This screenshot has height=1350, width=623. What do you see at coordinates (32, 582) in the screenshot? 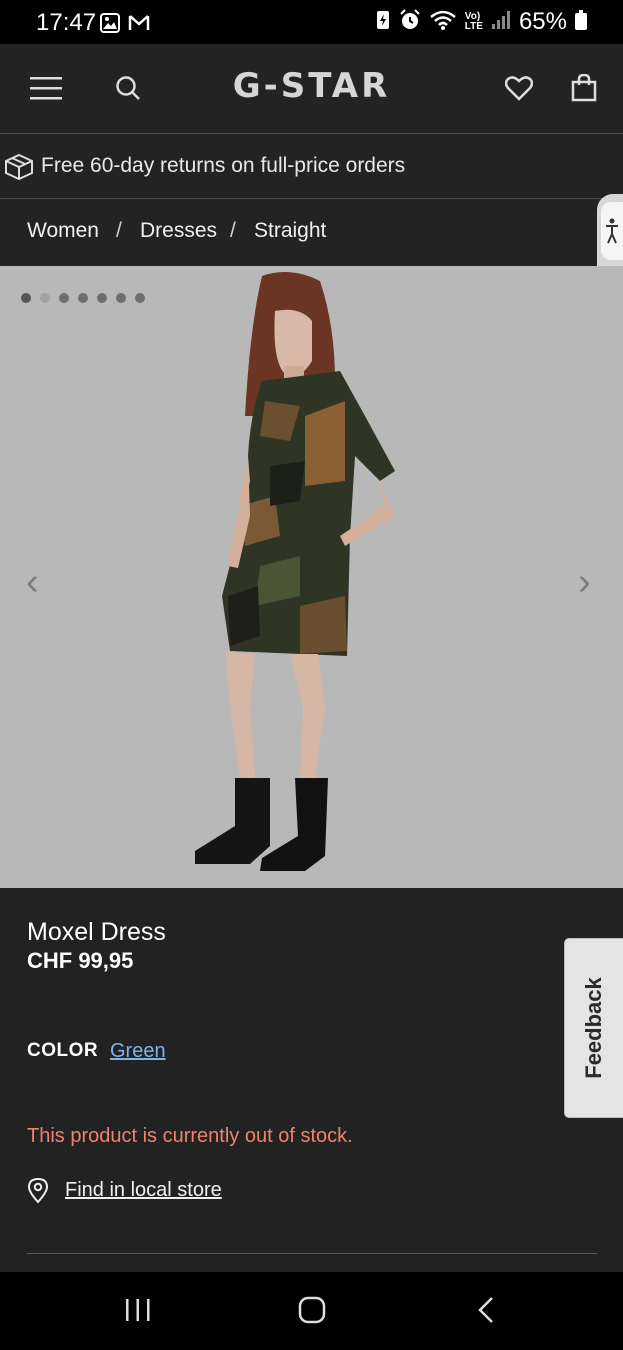
I see `carousel-prev-button: ‹` at bounding box center [32, 582].